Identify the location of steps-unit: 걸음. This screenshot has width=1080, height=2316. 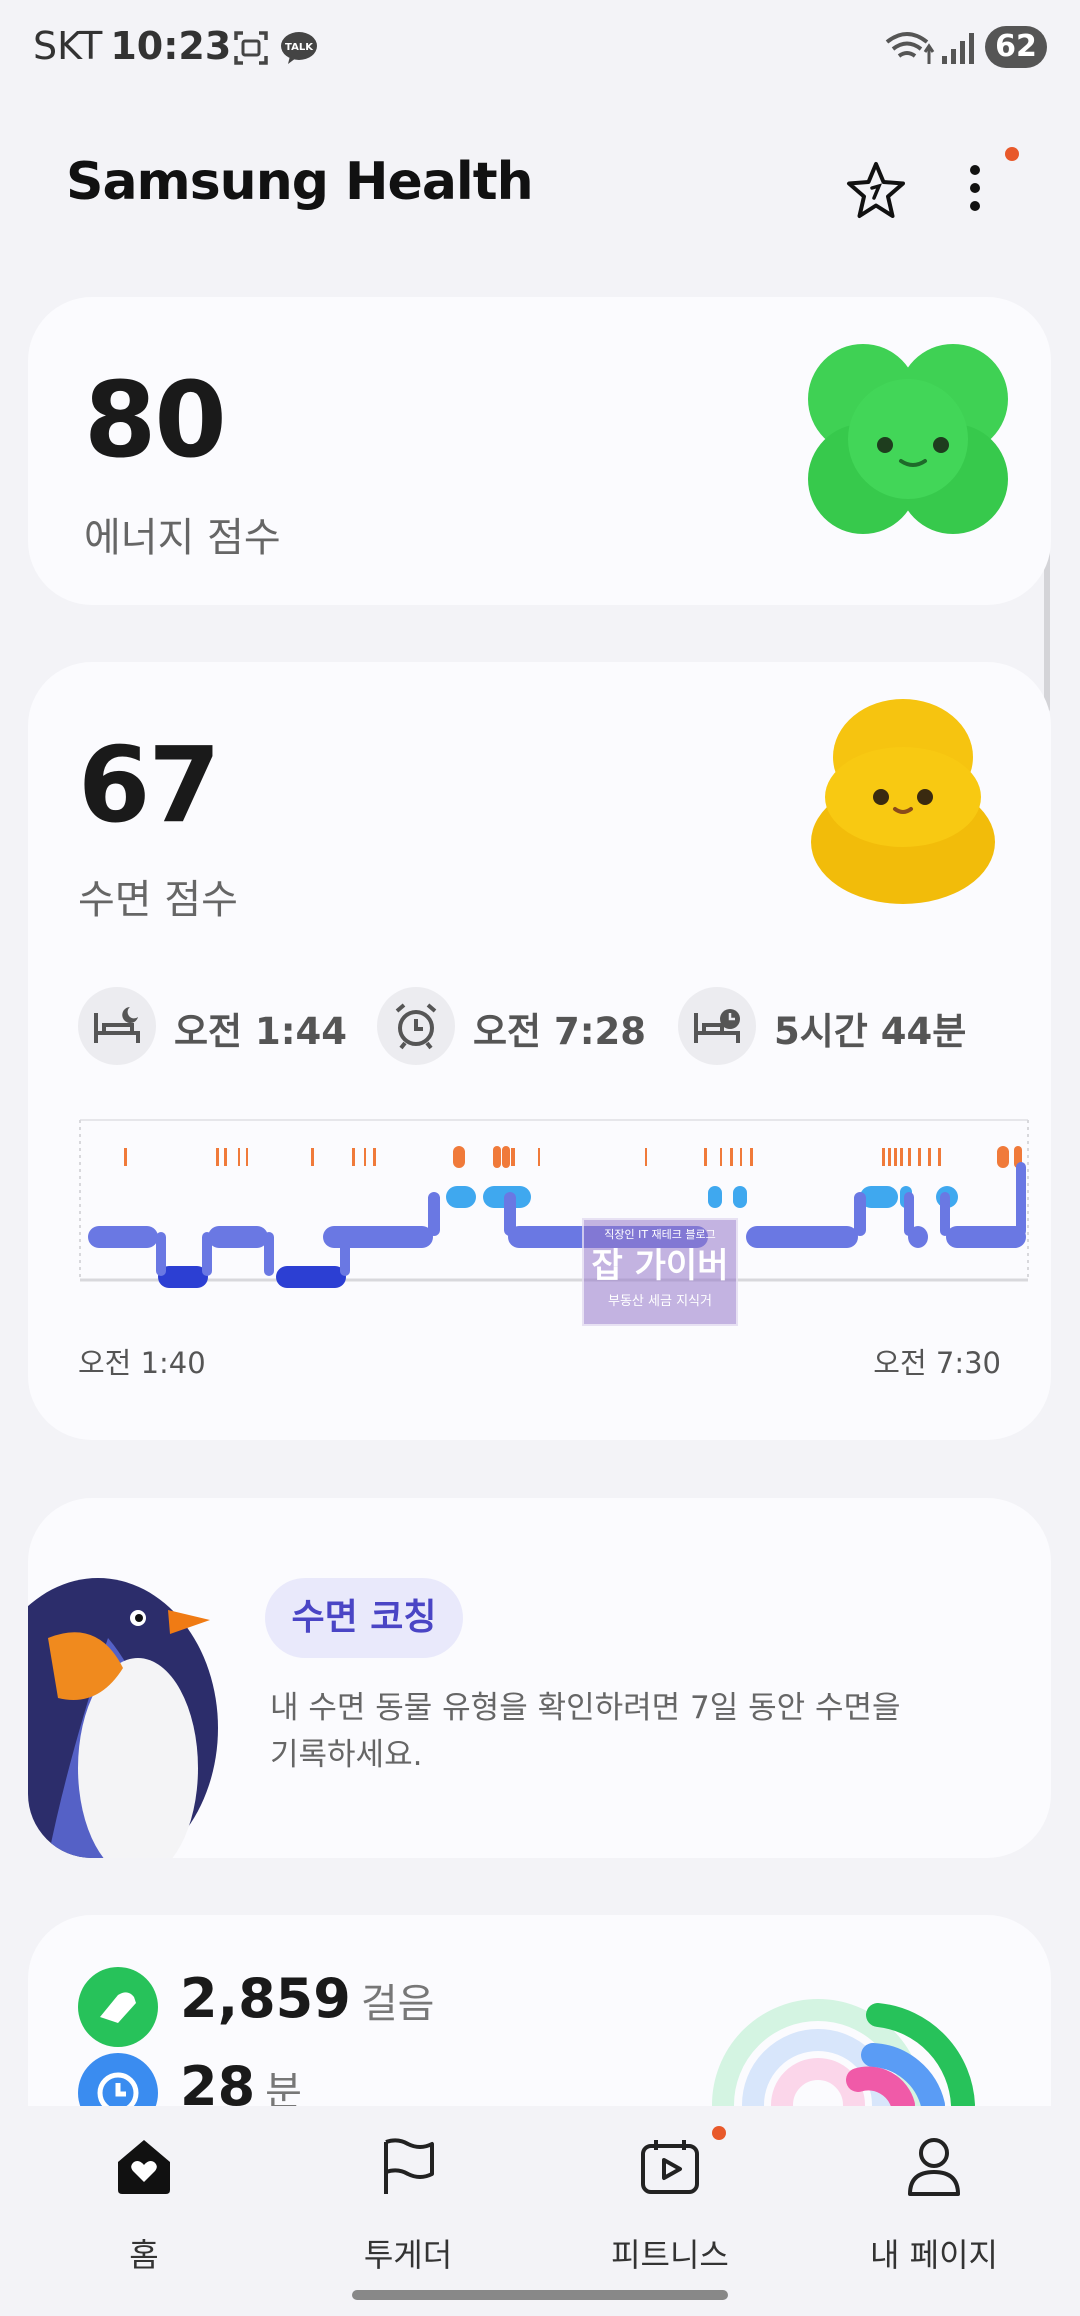
(397, 2004).